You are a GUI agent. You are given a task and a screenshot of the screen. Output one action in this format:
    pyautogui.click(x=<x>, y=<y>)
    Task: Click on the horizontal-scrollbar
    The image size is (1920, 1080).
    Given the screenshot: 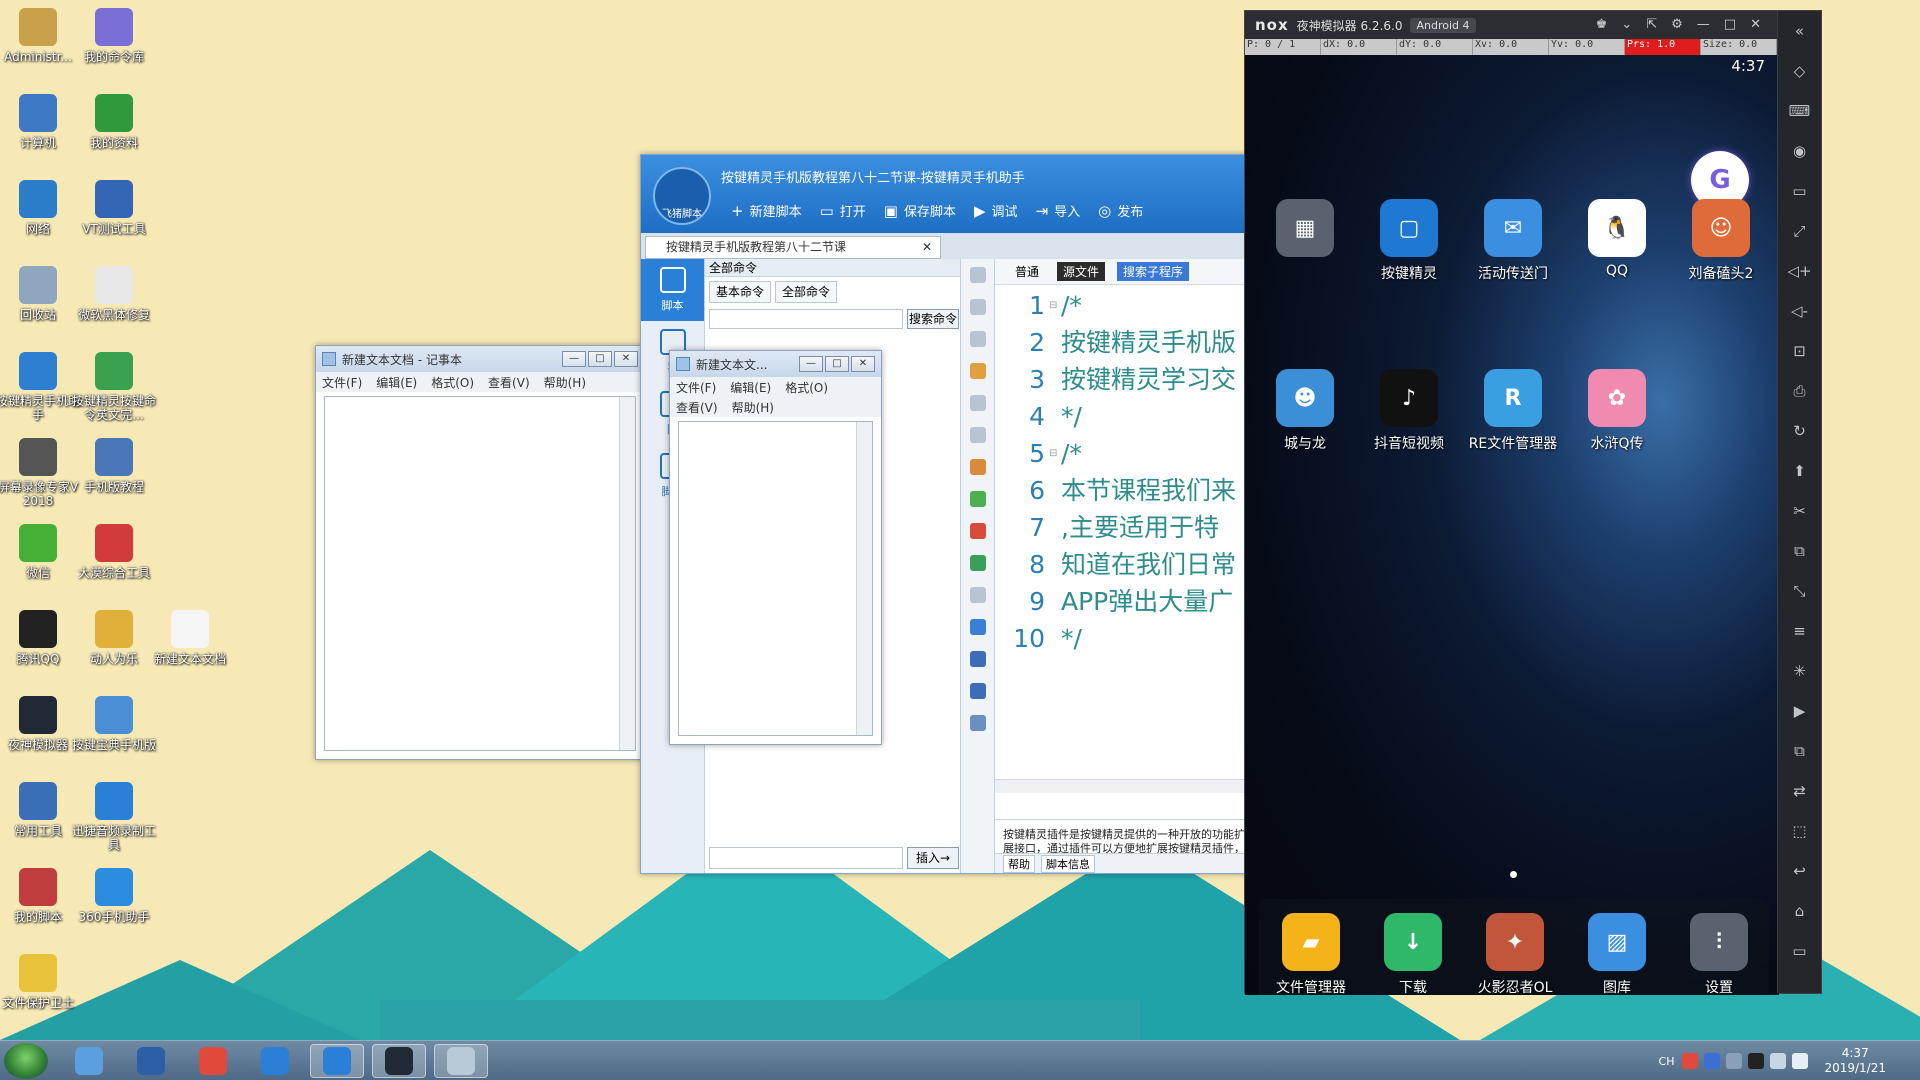 What is the action you would take?
    pyautogui.click(x=1127, y=786)
    